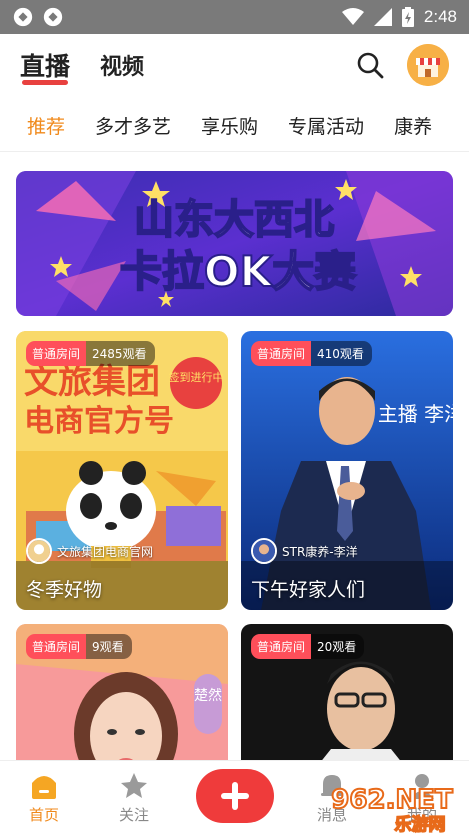 The height and width of the screenshot is (835, 469). What do you see at coordinates (420, 824) in the screenshot?
I see `watermark-sub: 乐游网` at bounding box center [420, 824].